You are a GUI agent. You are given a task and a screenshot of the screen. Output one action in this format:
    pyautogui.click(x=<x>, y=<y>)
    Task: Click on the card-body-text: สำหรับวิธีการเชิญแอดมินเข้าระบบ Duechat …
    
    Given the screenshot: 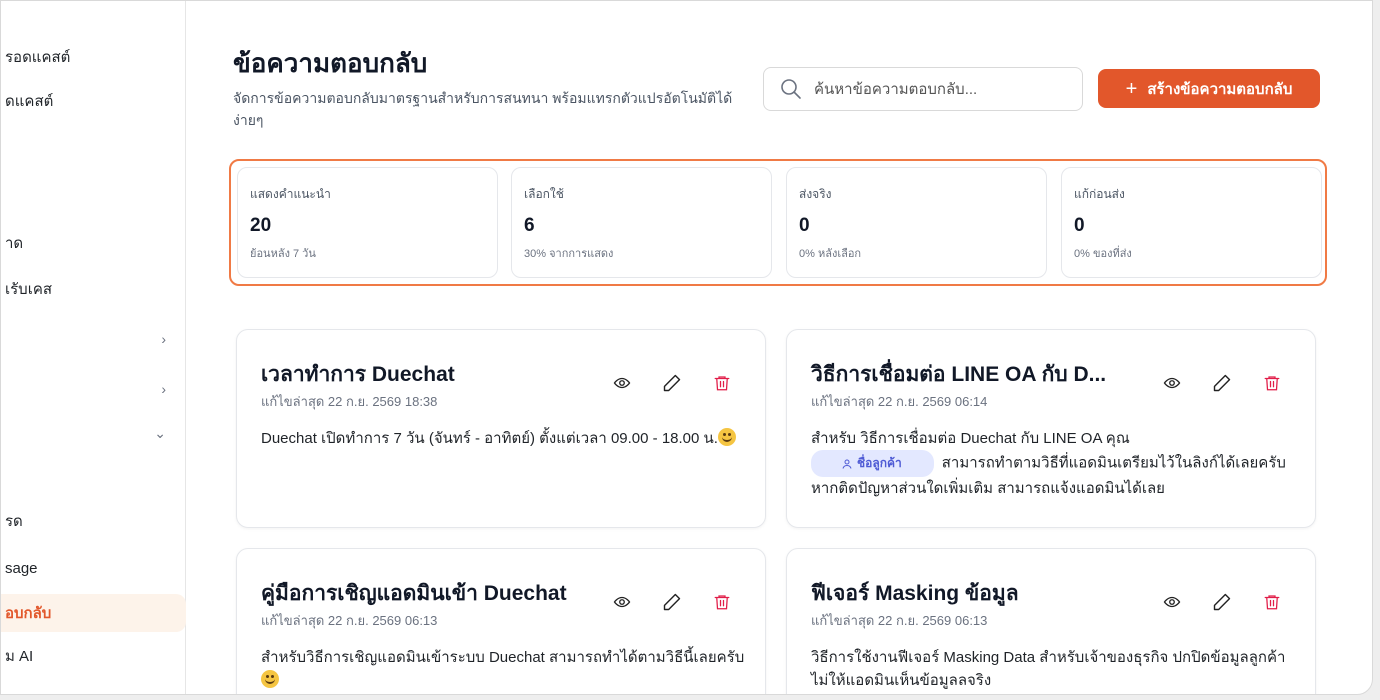 What is the action you would take?
    pyautogui.click(x=503, y=657)
    